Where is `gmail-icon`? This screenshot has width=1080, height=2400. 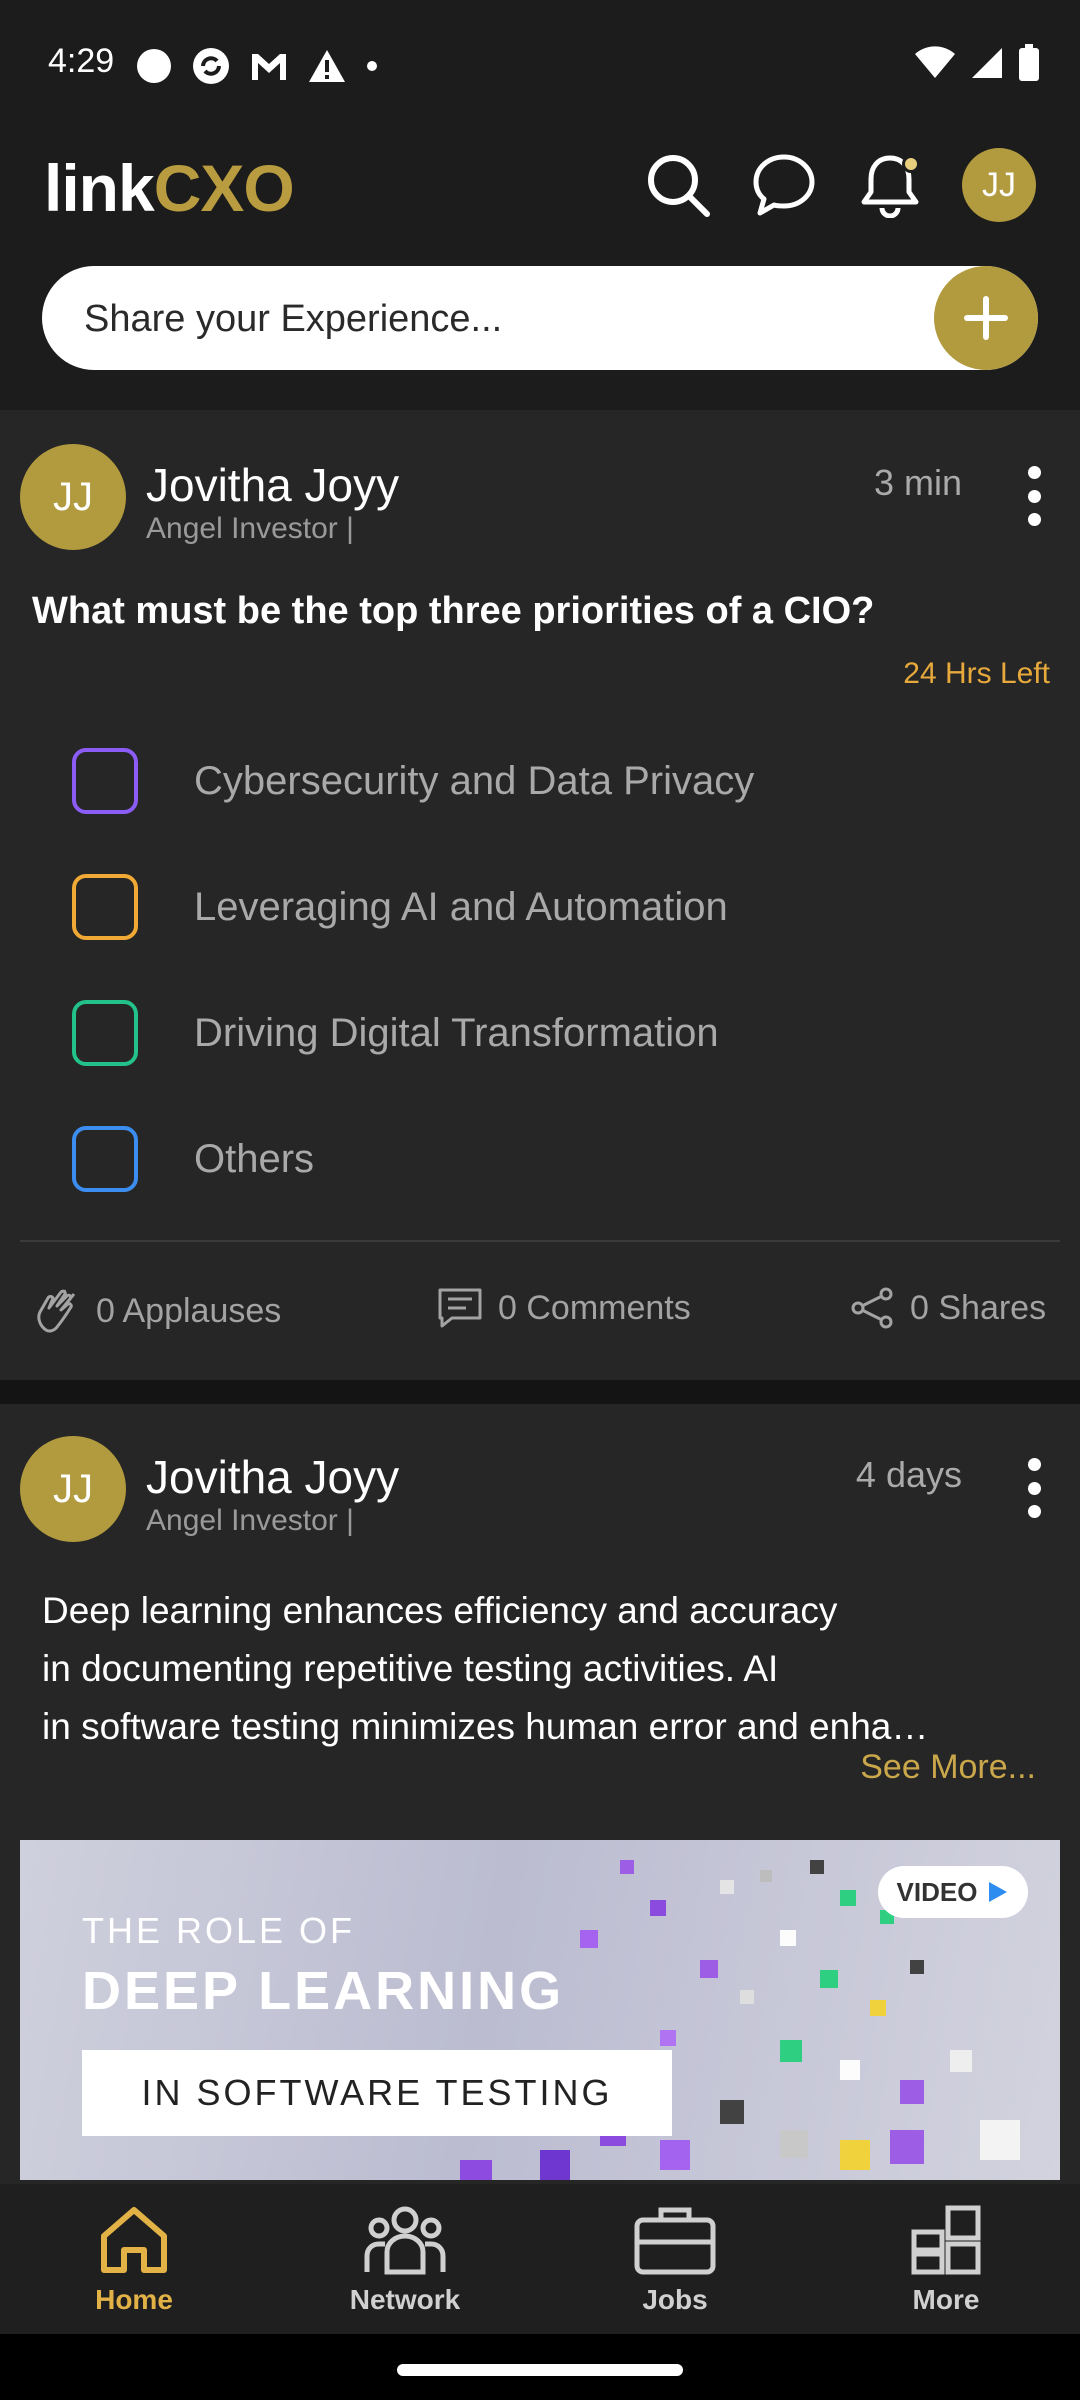 gmail-icon is located at coordinates (269, 67).